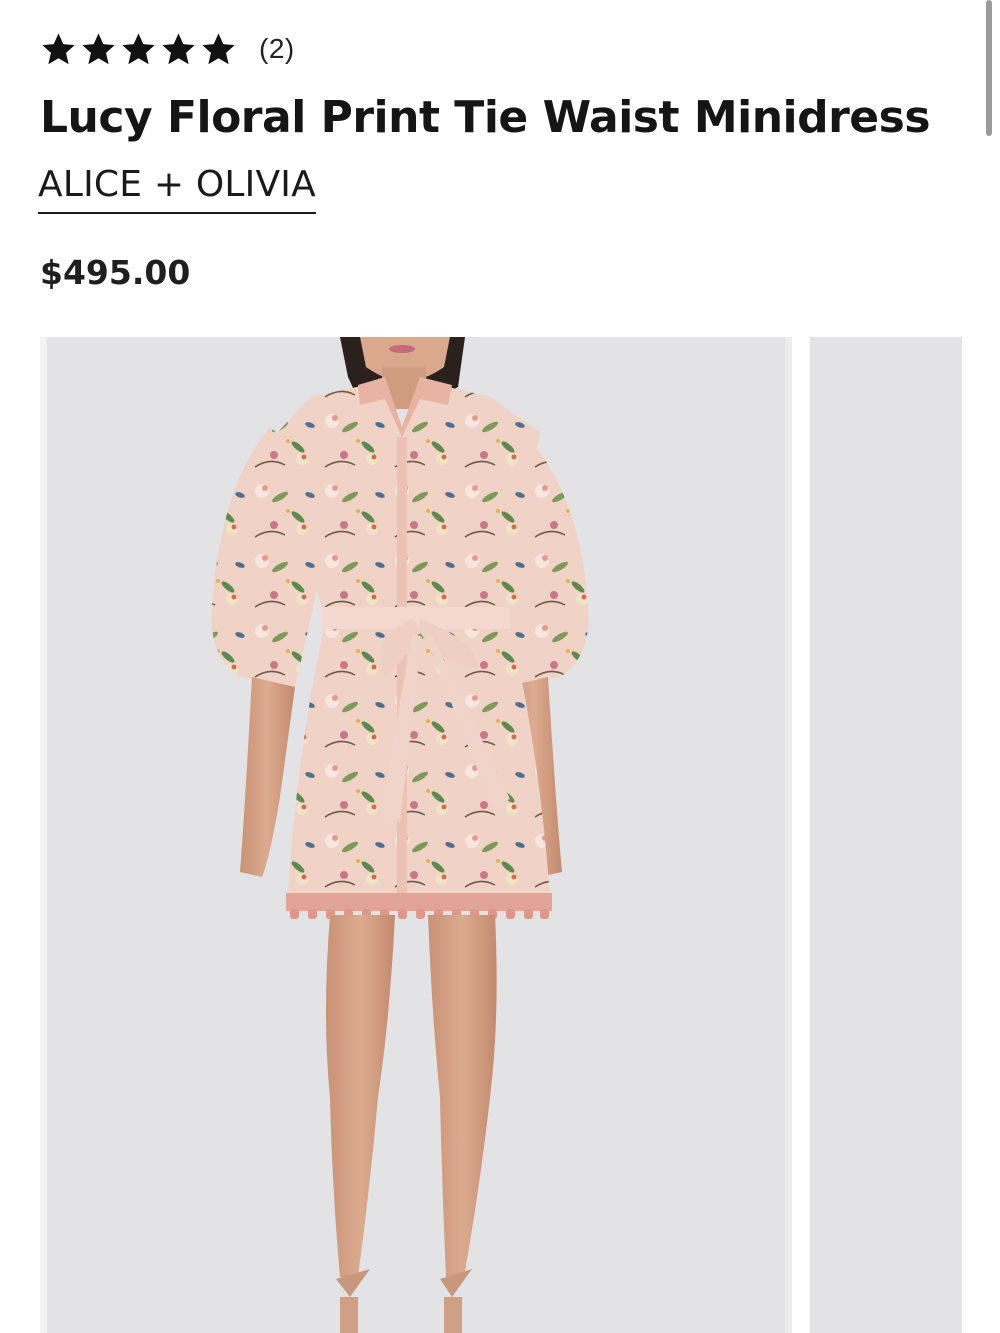  What do you see at coordinates (485, 117) in the screenshot?
I see `product-title: Lucy Floral Print Tie Waist Minidress` at bounding box center [485, 117].